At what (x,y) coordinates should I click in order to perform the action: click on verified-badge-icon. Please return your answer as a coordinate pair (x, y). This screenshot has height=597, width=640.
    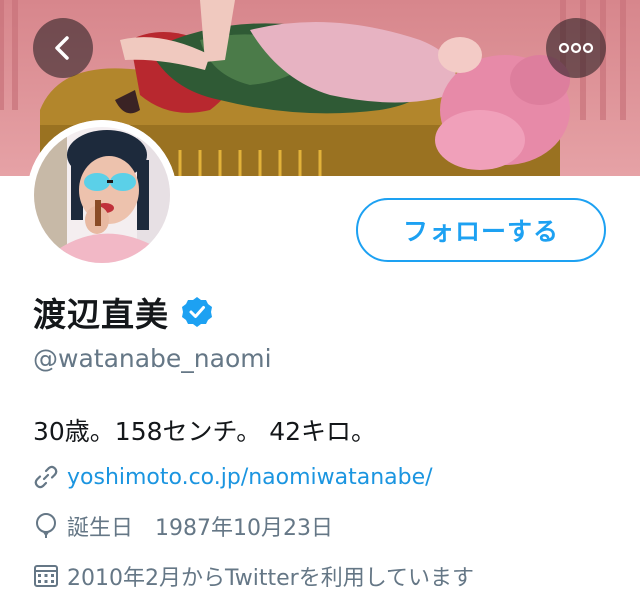
    Looking at the image, I should click on (197, 312).